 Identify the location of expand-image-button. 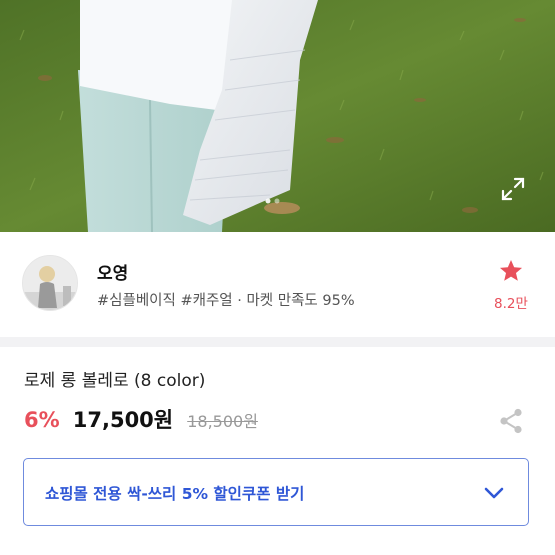
(516, 192).